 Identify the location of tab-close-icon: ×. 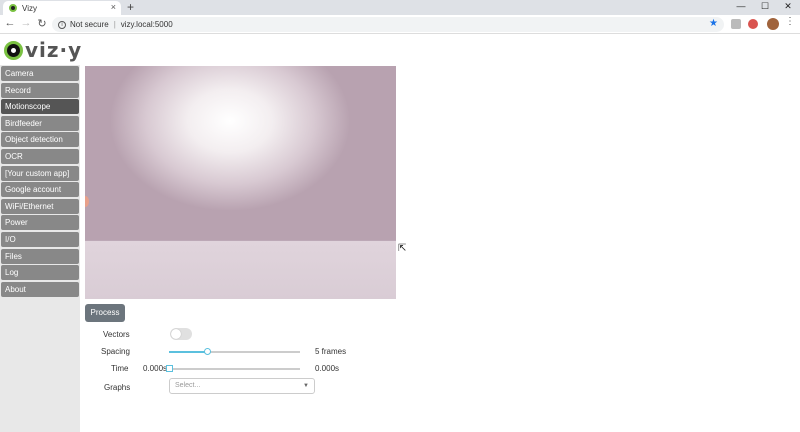
(113, 7).